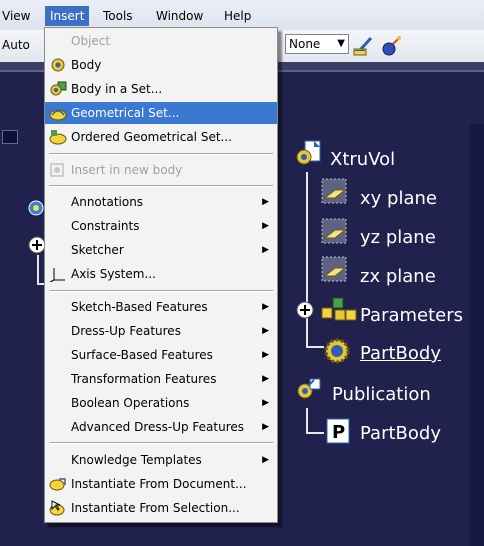 The height and width of the screenshot is (546, 484). Describe the element at coordinates (237, 16) in the screenshot. I see `menu-help: Help` at that location.